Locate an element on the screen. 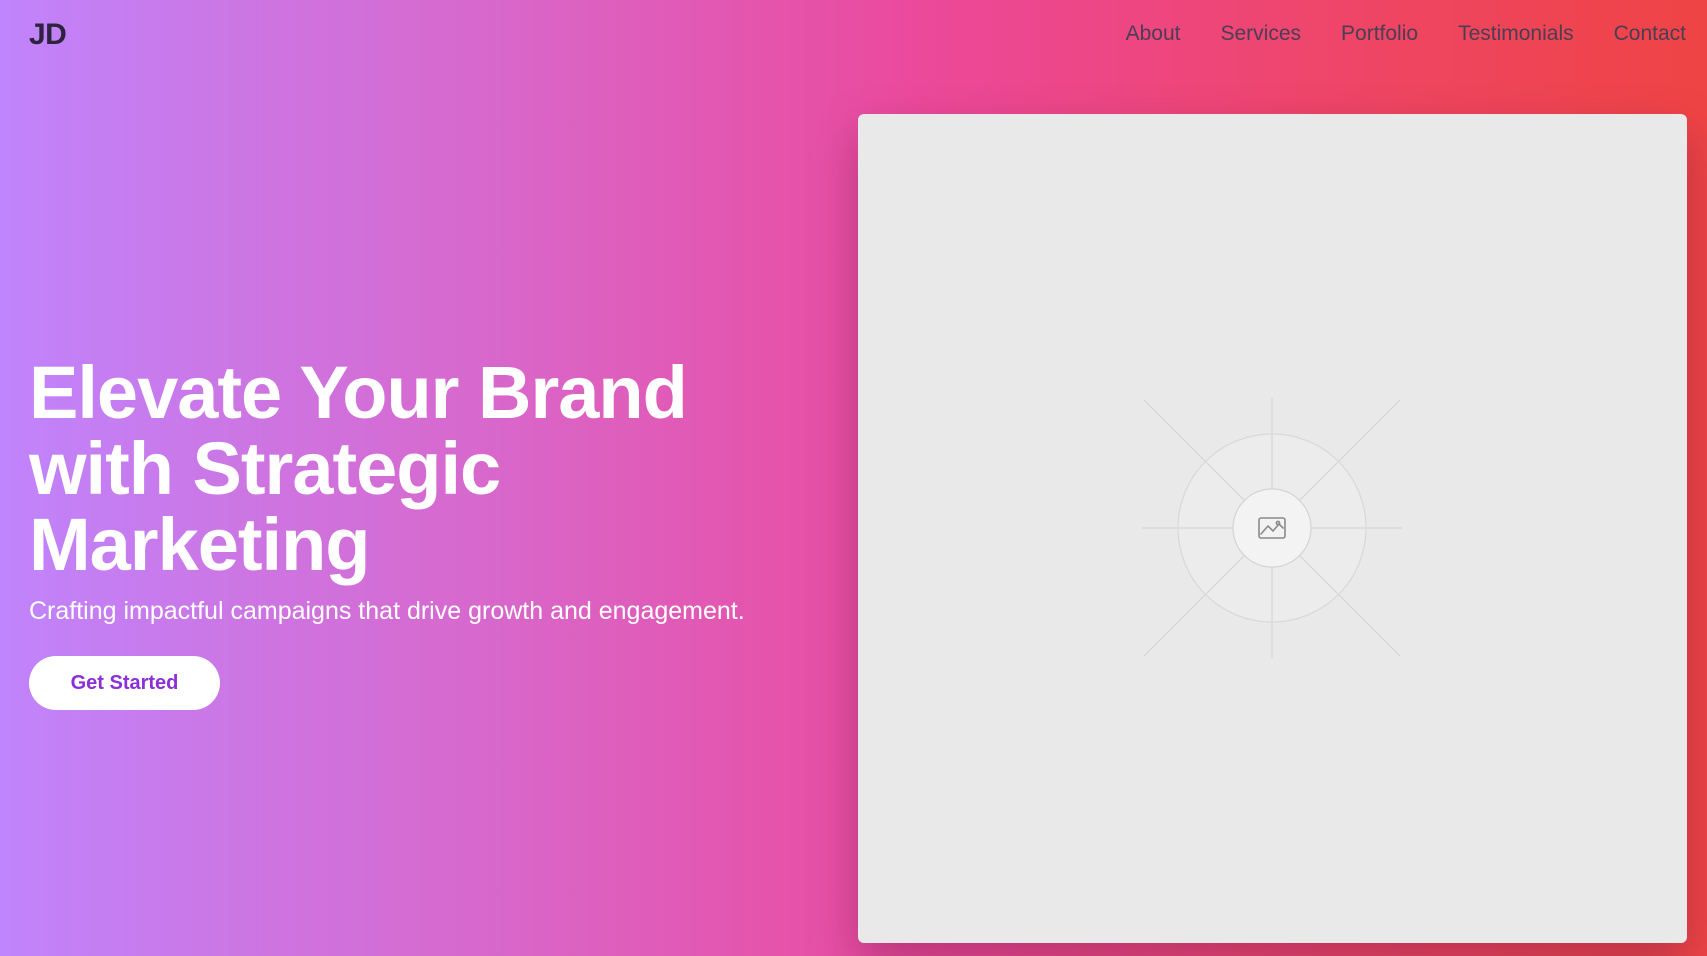  nav-link-testimonials: Testimonials is located at coordinates (1516, 34).